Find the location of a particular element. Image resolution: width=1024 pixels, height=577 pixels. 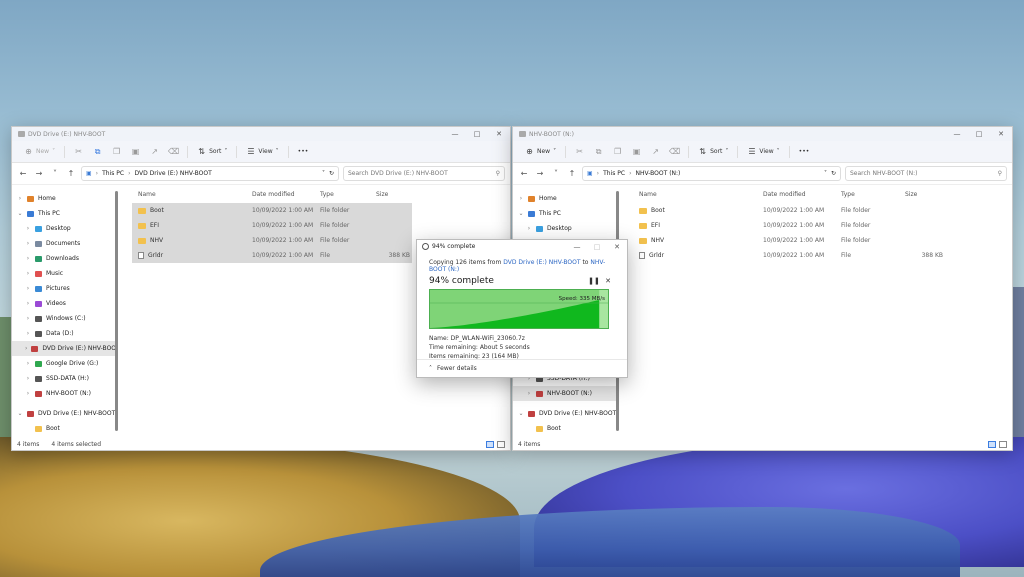

search-input: Search NHV-BOOT (N:) ⚲ is located at coordinates (926, 173).